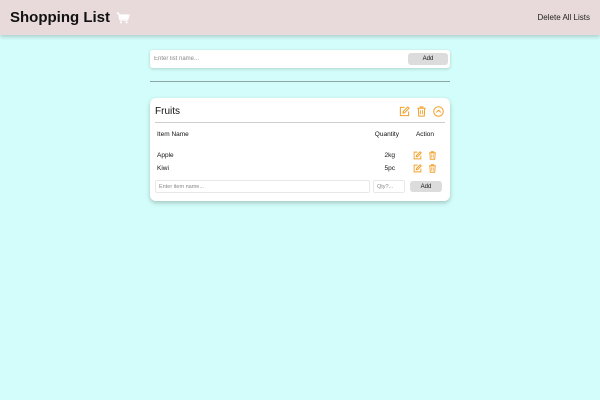 Image resolution: width=600 pixels, height=400 pixels. What do you see at coordinates (300, 111) in the screenshot?
I see `list-card-header: Fruits` at bounding box center [300, 111].